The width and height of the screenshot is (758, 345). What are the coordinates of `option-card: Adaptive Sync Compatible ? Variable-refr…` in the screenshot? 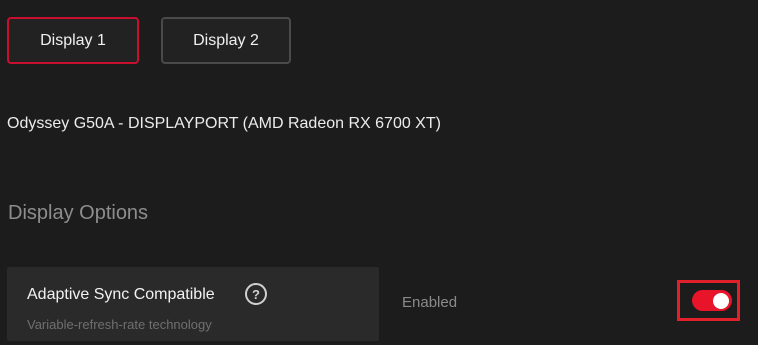 It's located at (193, 304).